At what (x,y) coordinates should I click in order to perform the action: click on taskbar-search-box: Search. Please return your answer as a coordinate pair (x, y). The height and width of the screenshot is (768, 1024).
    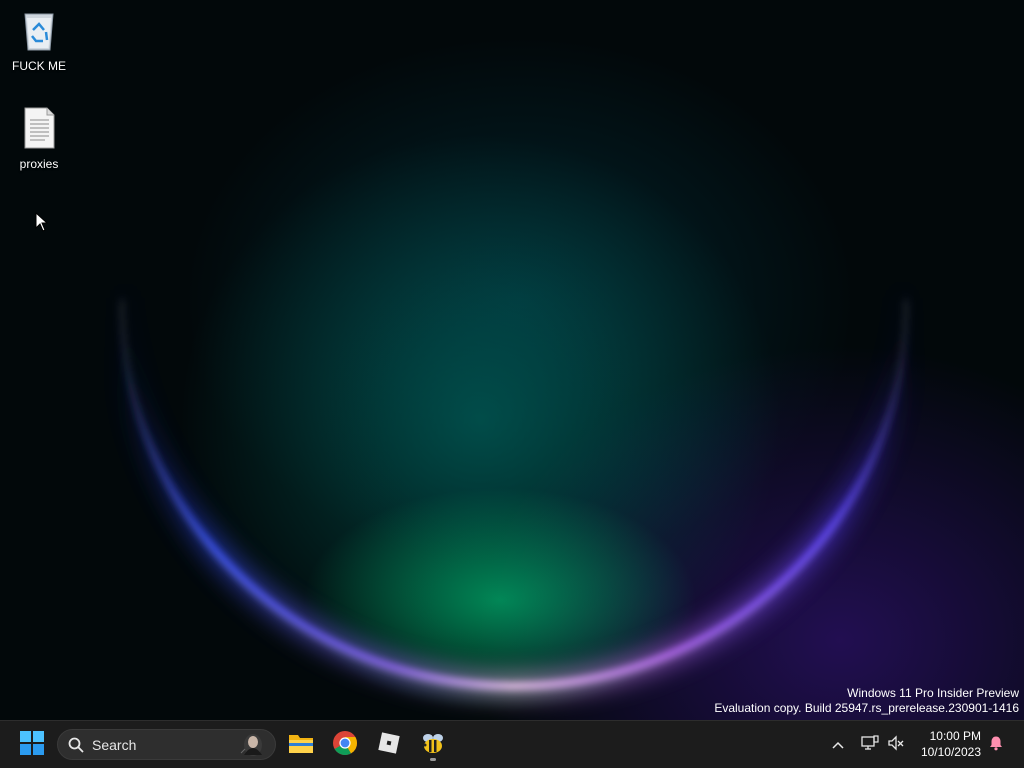
    Looking at the image, I should click on (166, 744).